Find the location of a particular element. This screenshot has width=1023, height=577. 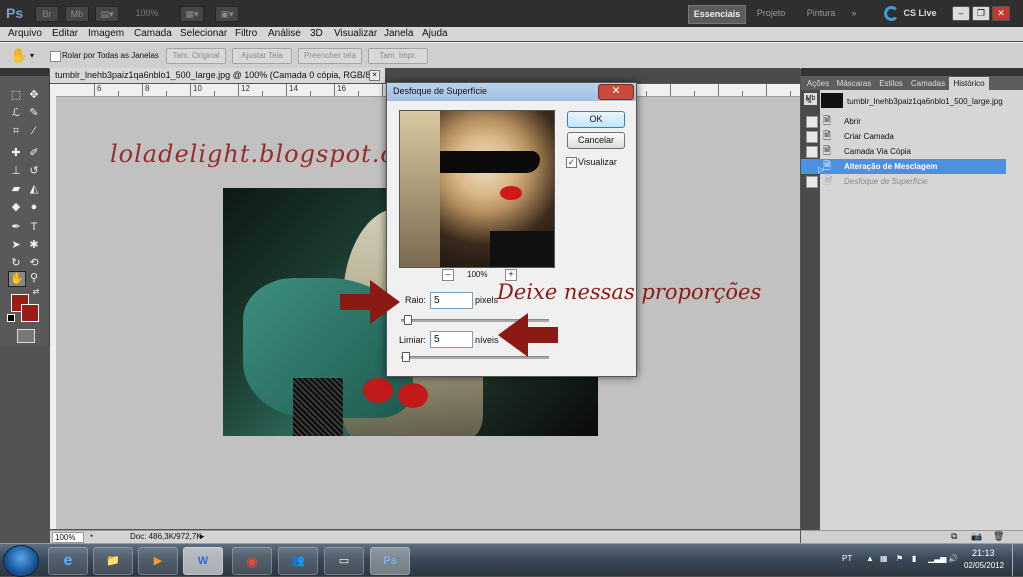

signal-icon: ▁▃▅ is located at coordinates (937, 558).